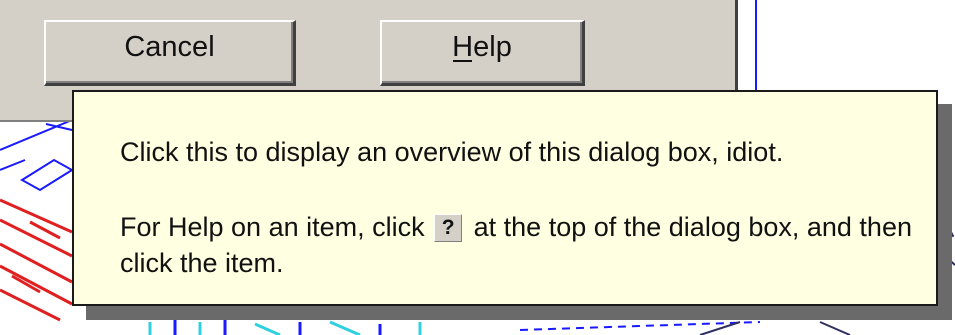  Describe the element at coordinates (36, 260) in the screenshot. I see `cad-red-linework` at that location.